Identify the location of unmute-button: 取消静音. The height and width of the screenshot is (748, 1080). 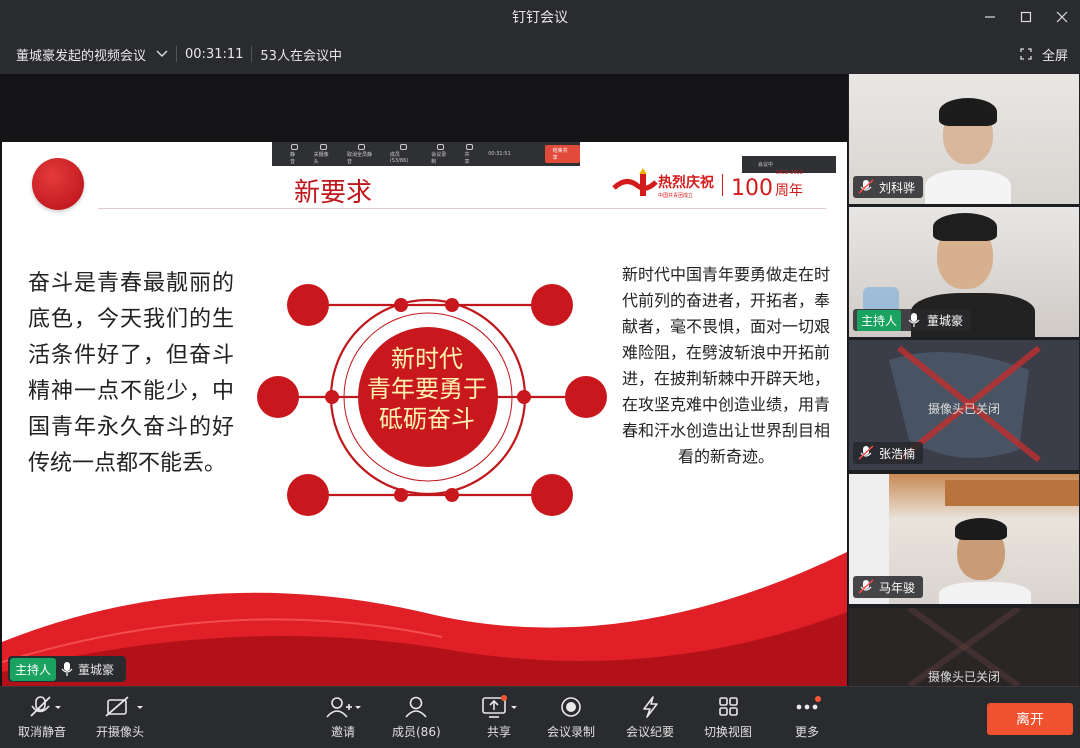
(42, 717).